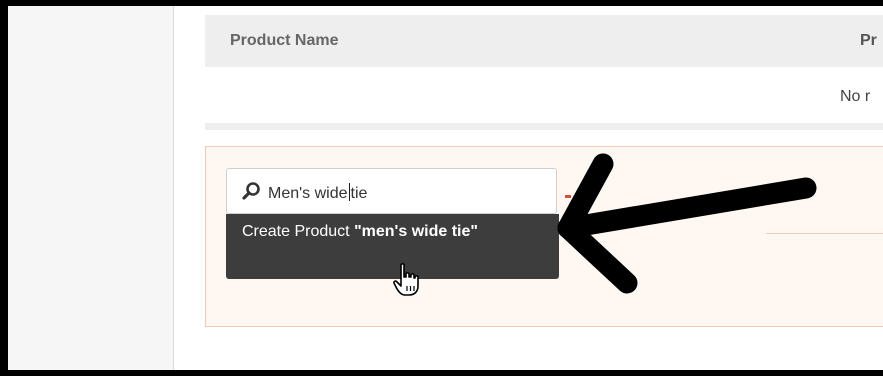  What do you see at coordinates (251, 191) in the screenshot?
I see `search-icon` at bounding box center [251, 191].